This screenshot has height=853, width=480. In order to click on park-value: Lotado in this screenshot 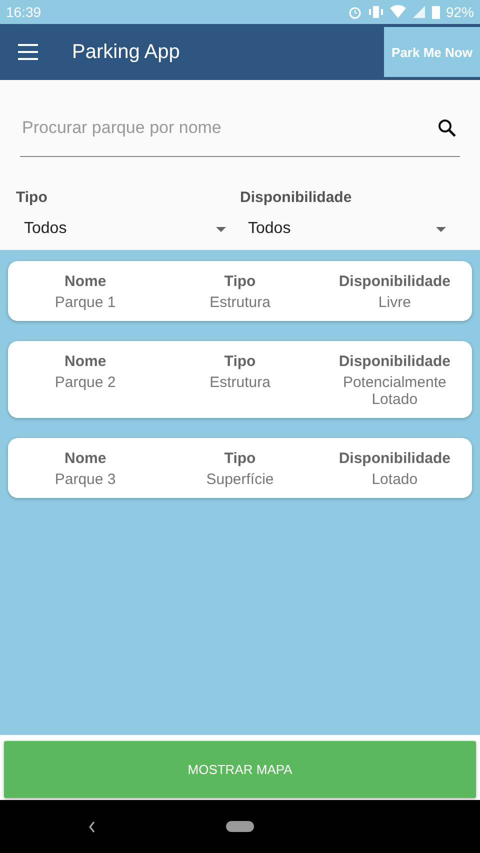, I will do `click(395, 479)`.